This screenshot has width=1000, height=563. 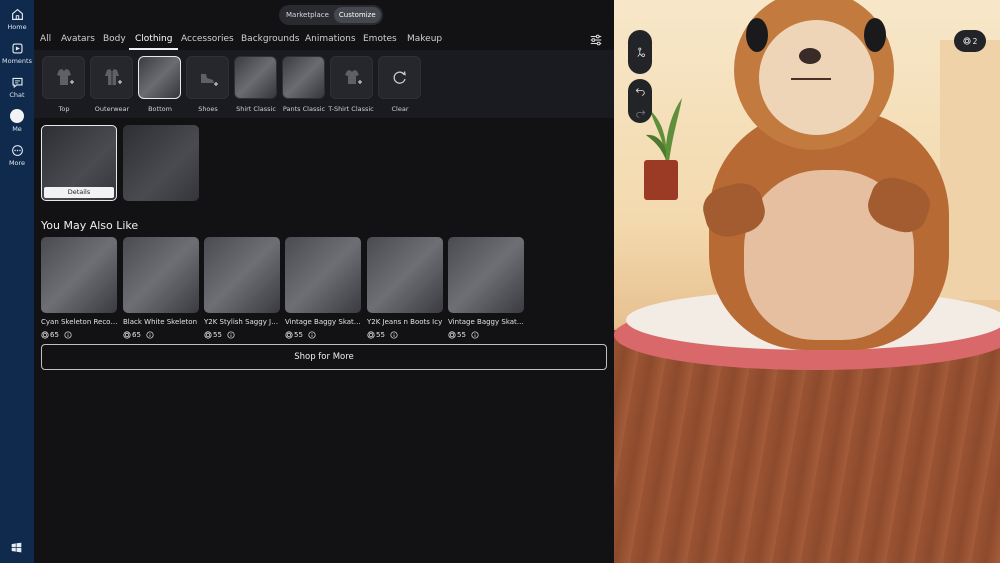 I want to click on tab-emotes: Emotes, so click(x=380, y=40).